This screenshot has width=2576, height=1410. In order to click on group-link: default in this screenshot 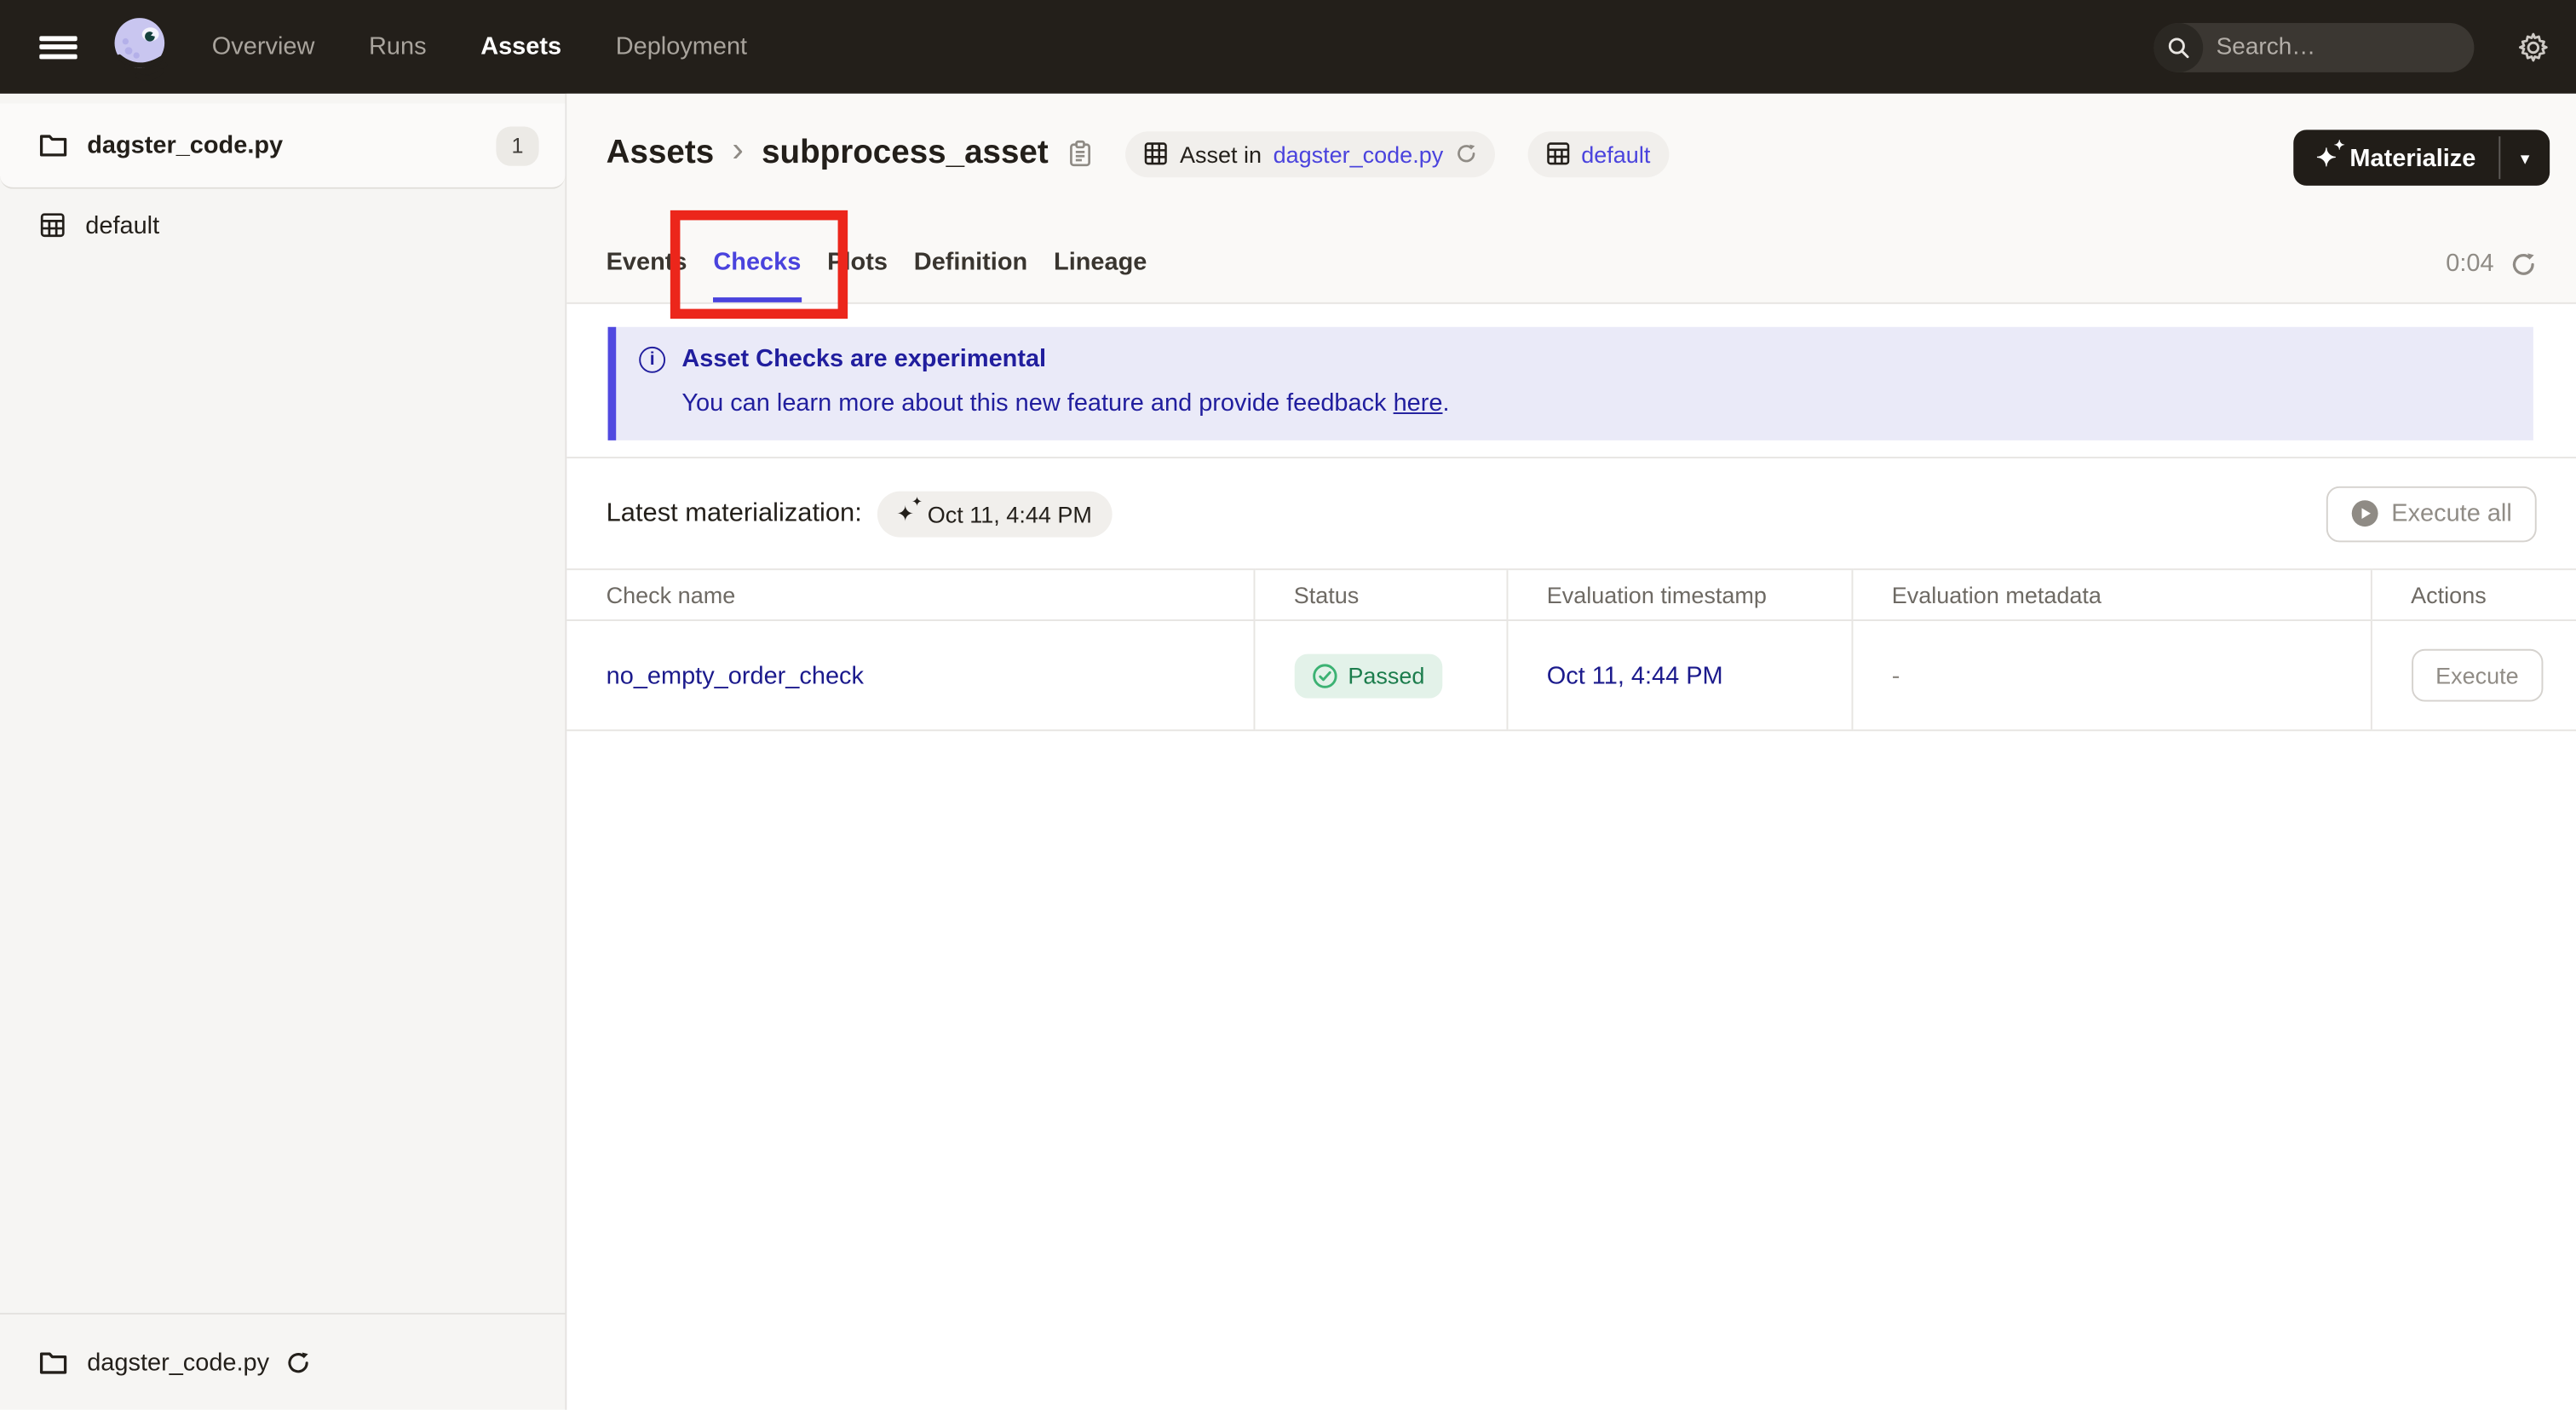, I will do `click(1615, 154)`.